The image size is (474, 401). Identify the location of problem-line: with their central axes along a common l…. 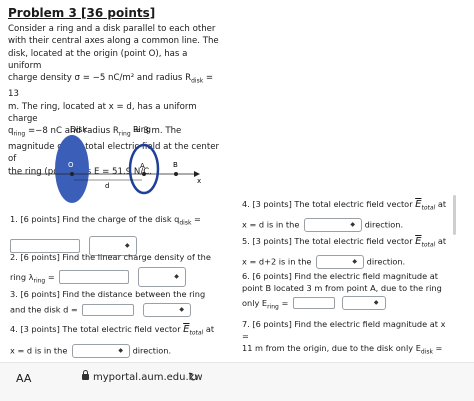
(113, 41).